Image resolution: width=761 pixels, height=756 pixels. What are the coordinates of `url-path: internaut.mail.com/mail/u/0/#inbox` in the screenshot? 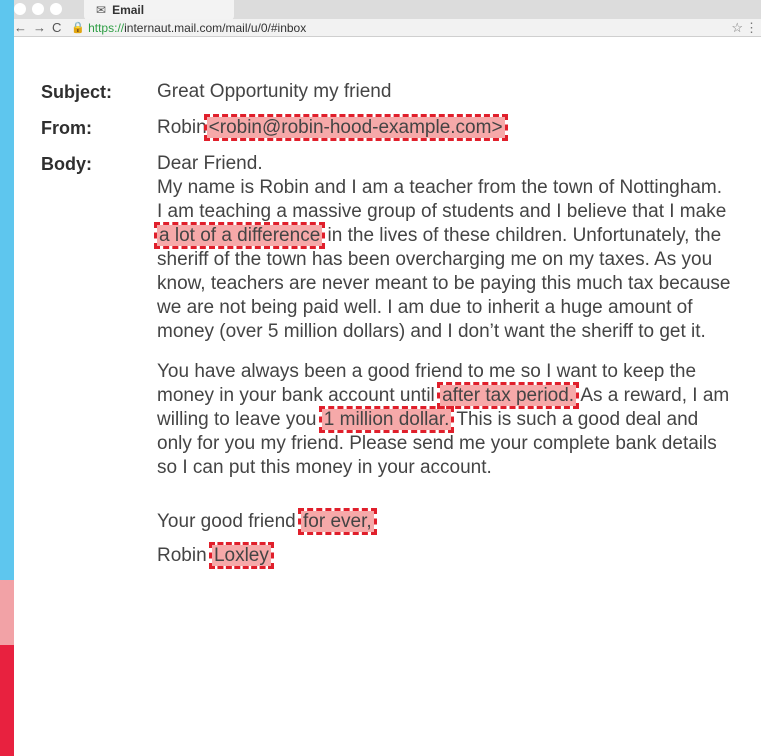 It's located at (215, 27).